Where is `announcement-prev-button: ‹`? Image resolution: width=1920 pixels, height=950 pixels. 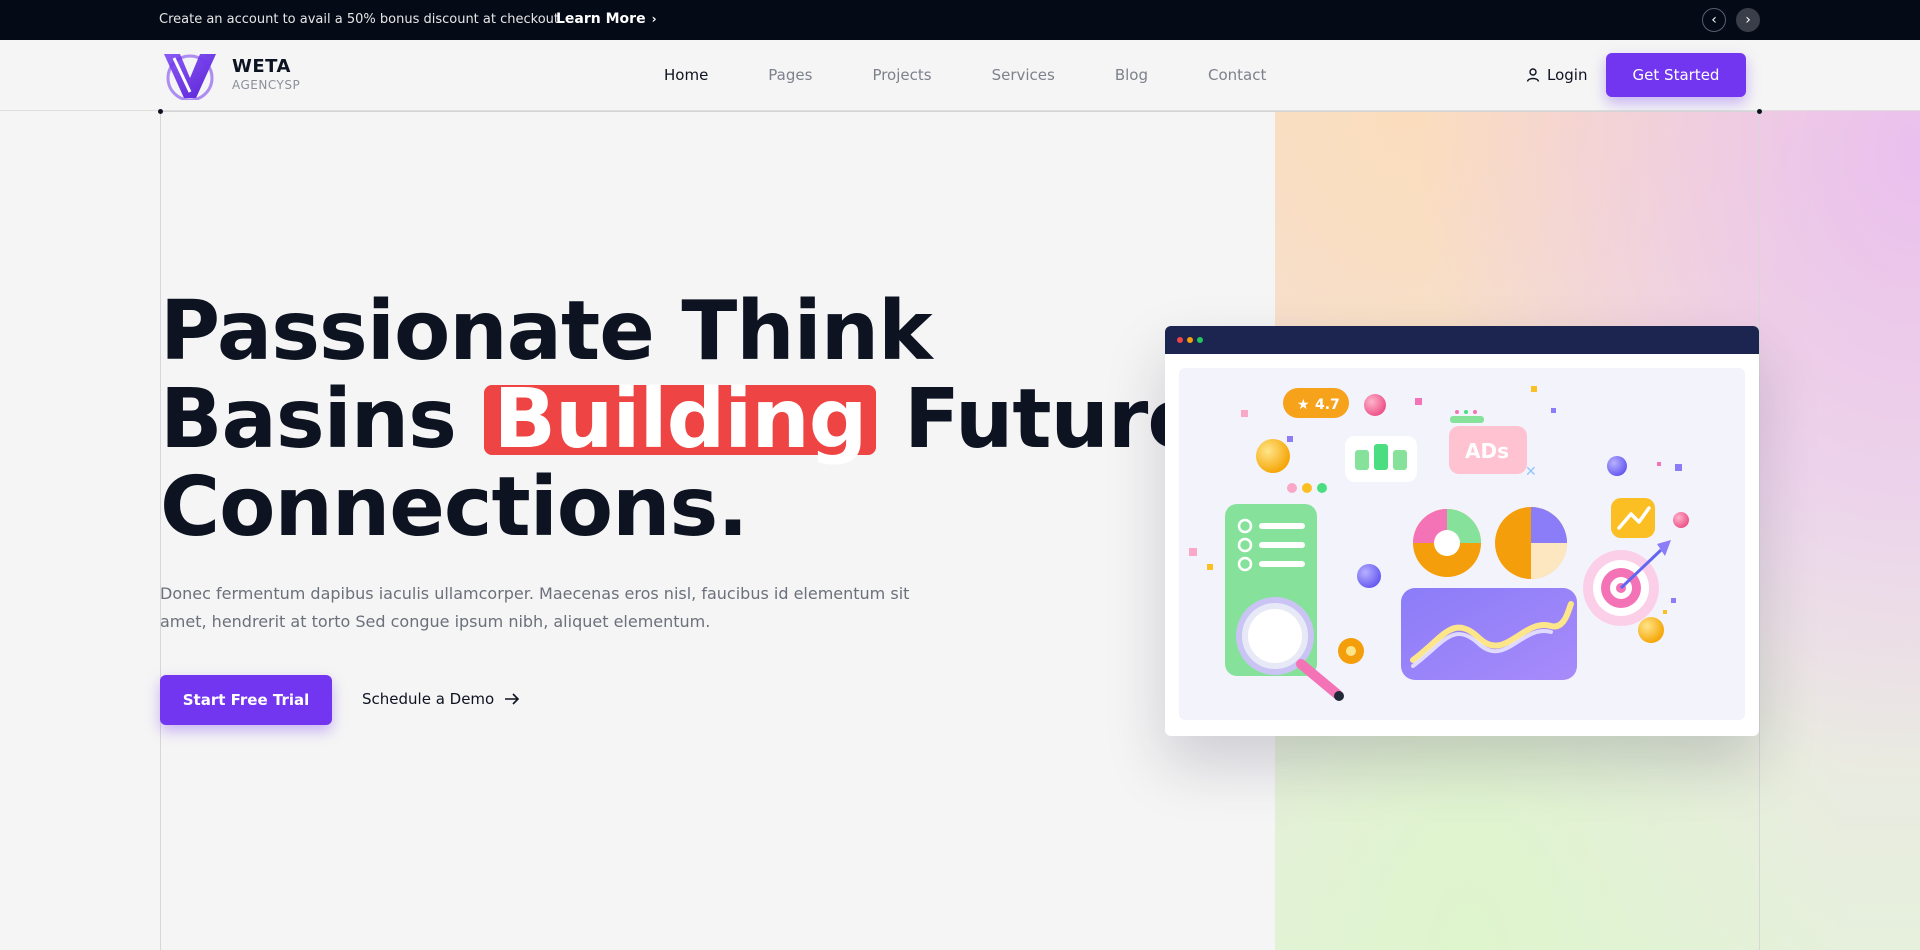
announcement-prev-button: ‹ is located at coordinates (1714, 20).